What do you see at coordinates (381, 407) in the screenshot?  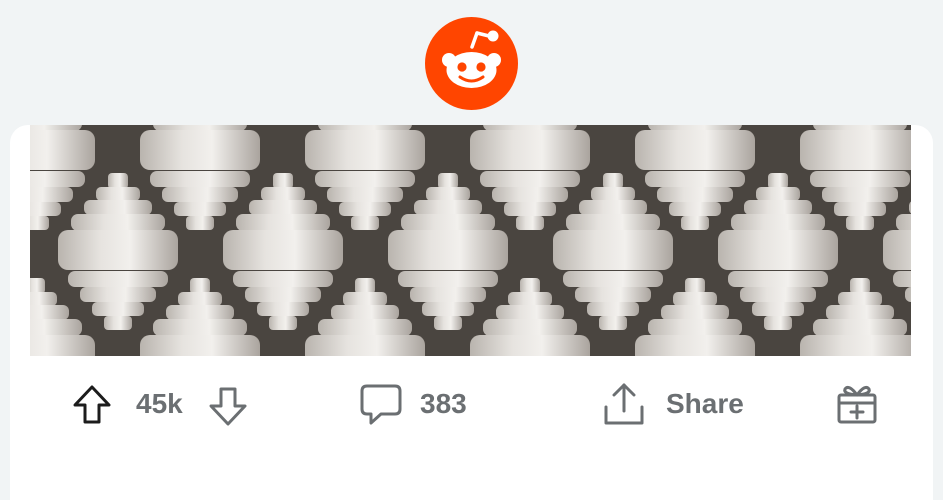 I see `speech-bubble-icon` at bounding box center [381, 407].